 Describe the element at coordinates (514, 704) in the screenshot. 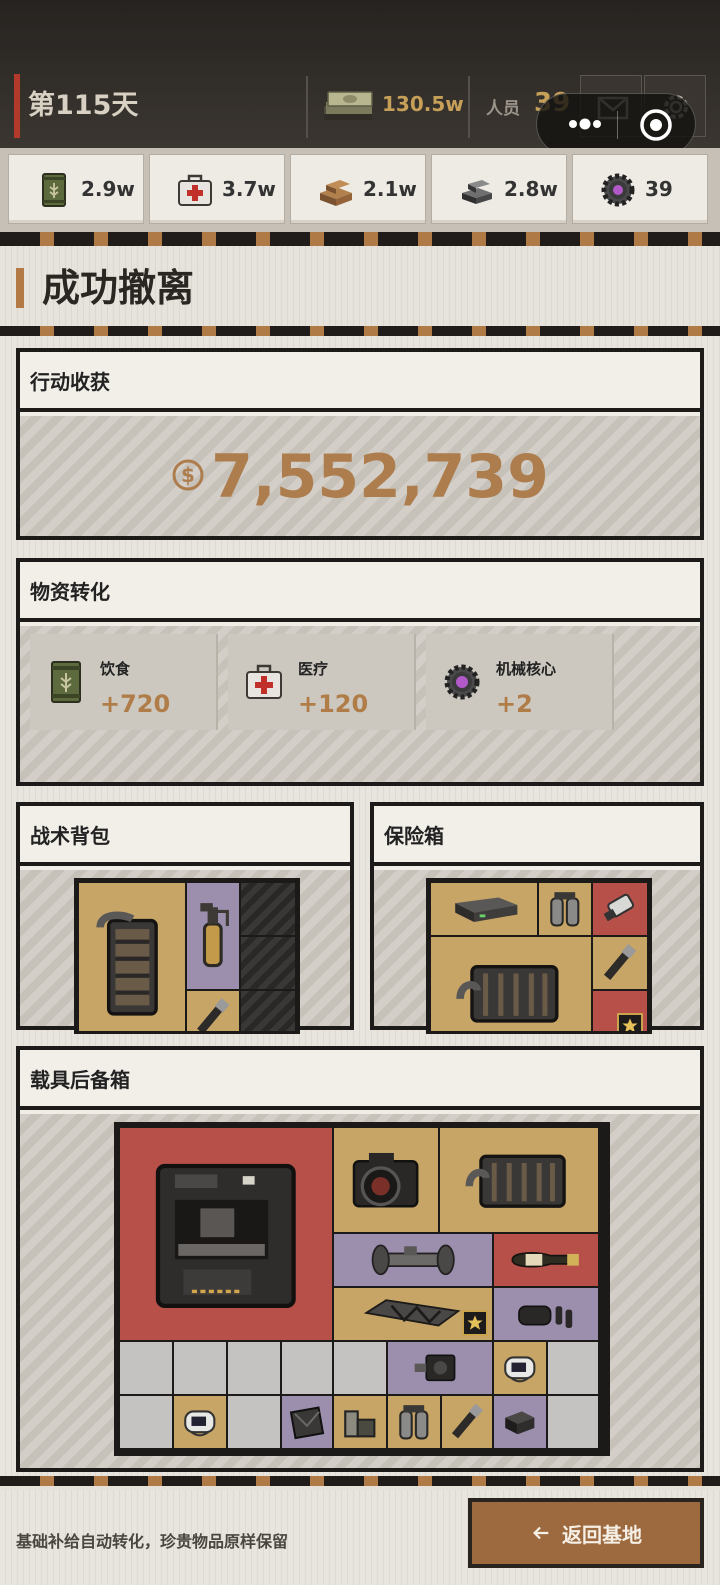

I see `conversion-value: +2` at that location.